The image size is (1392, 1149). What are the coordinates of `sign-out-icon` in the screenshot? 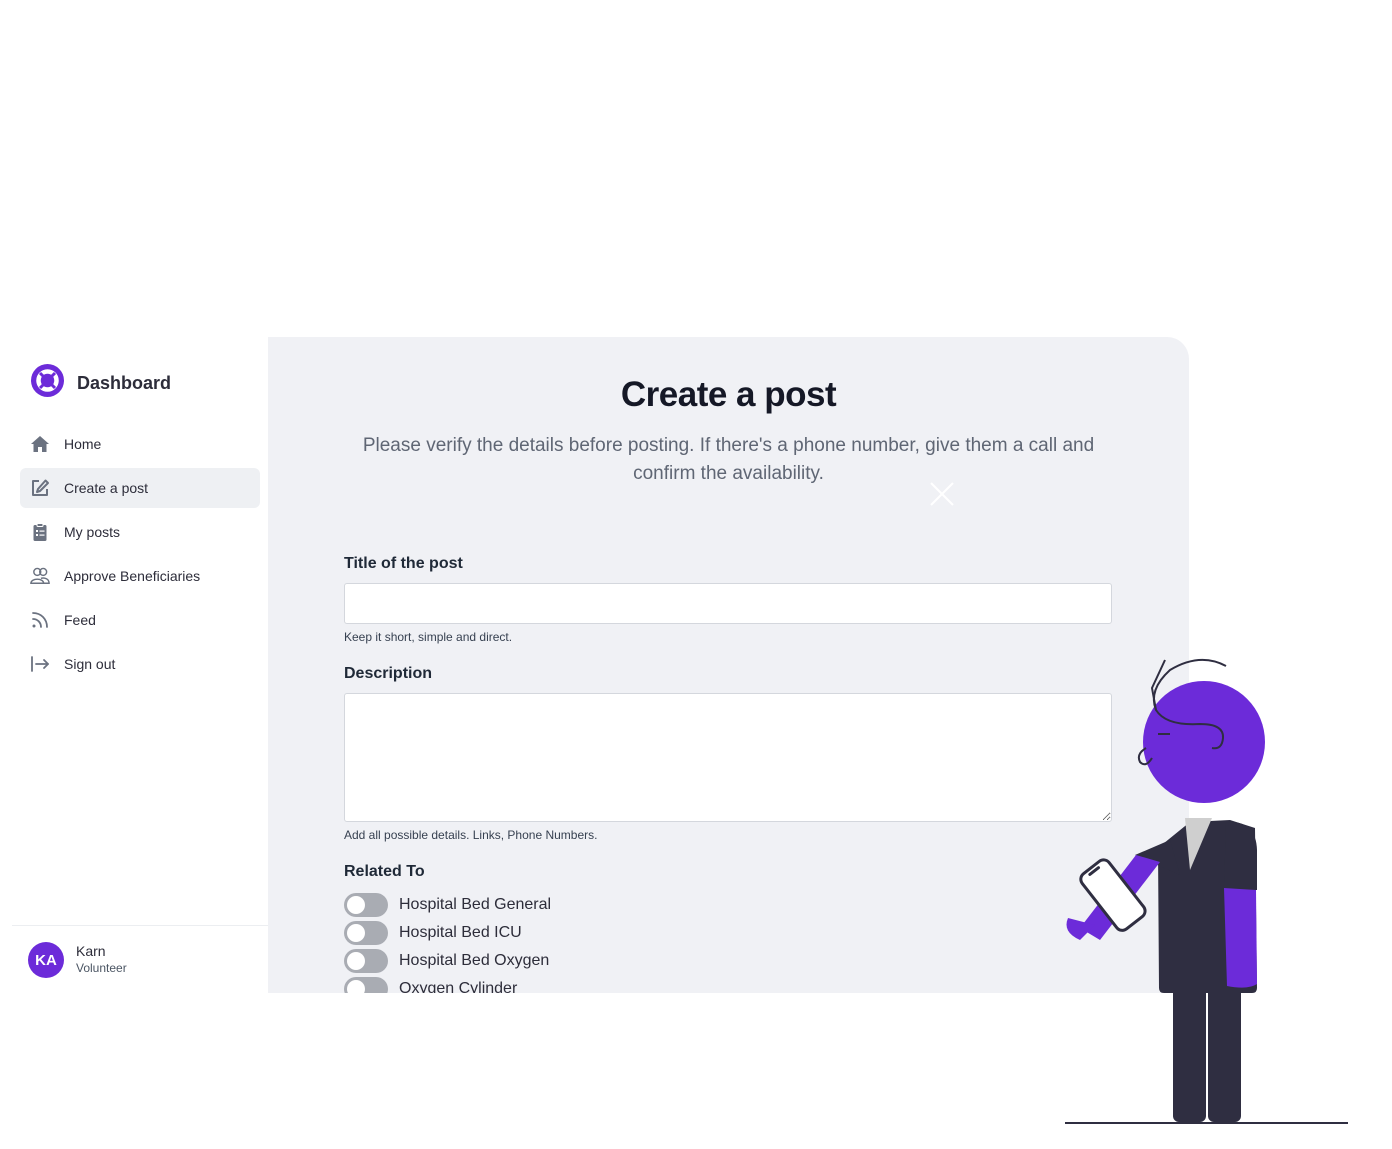 It's located at (40, 664).